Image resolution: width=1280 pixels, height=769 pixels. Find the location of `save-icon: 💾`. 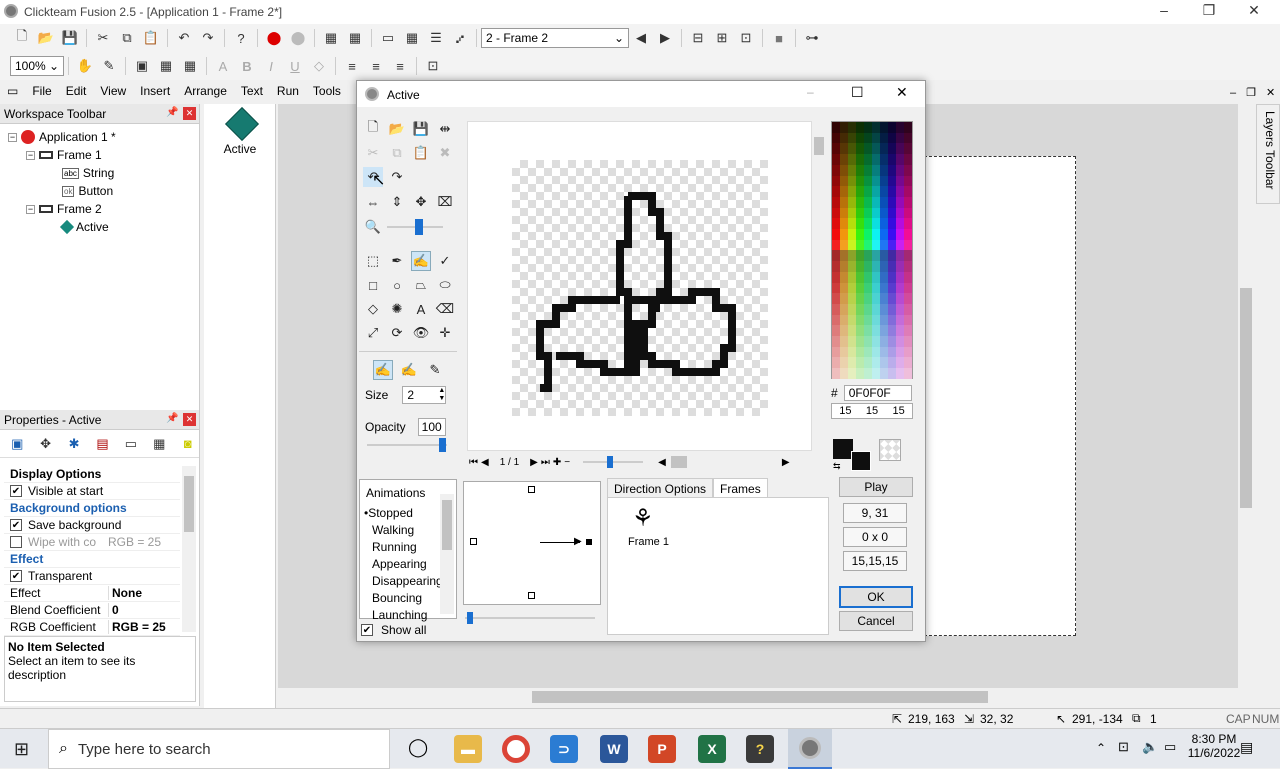

save-icon: 💾 is located at coordinates (70, 38).